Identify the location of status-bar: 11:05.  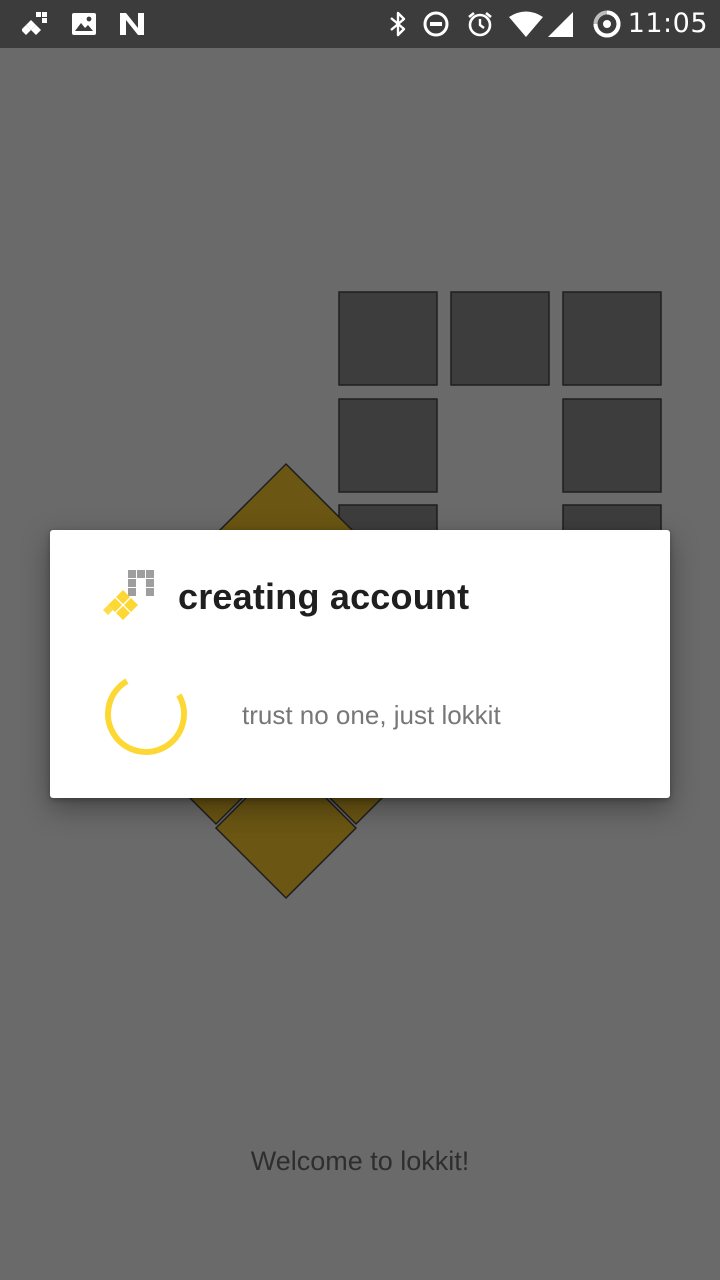
(360, 24).